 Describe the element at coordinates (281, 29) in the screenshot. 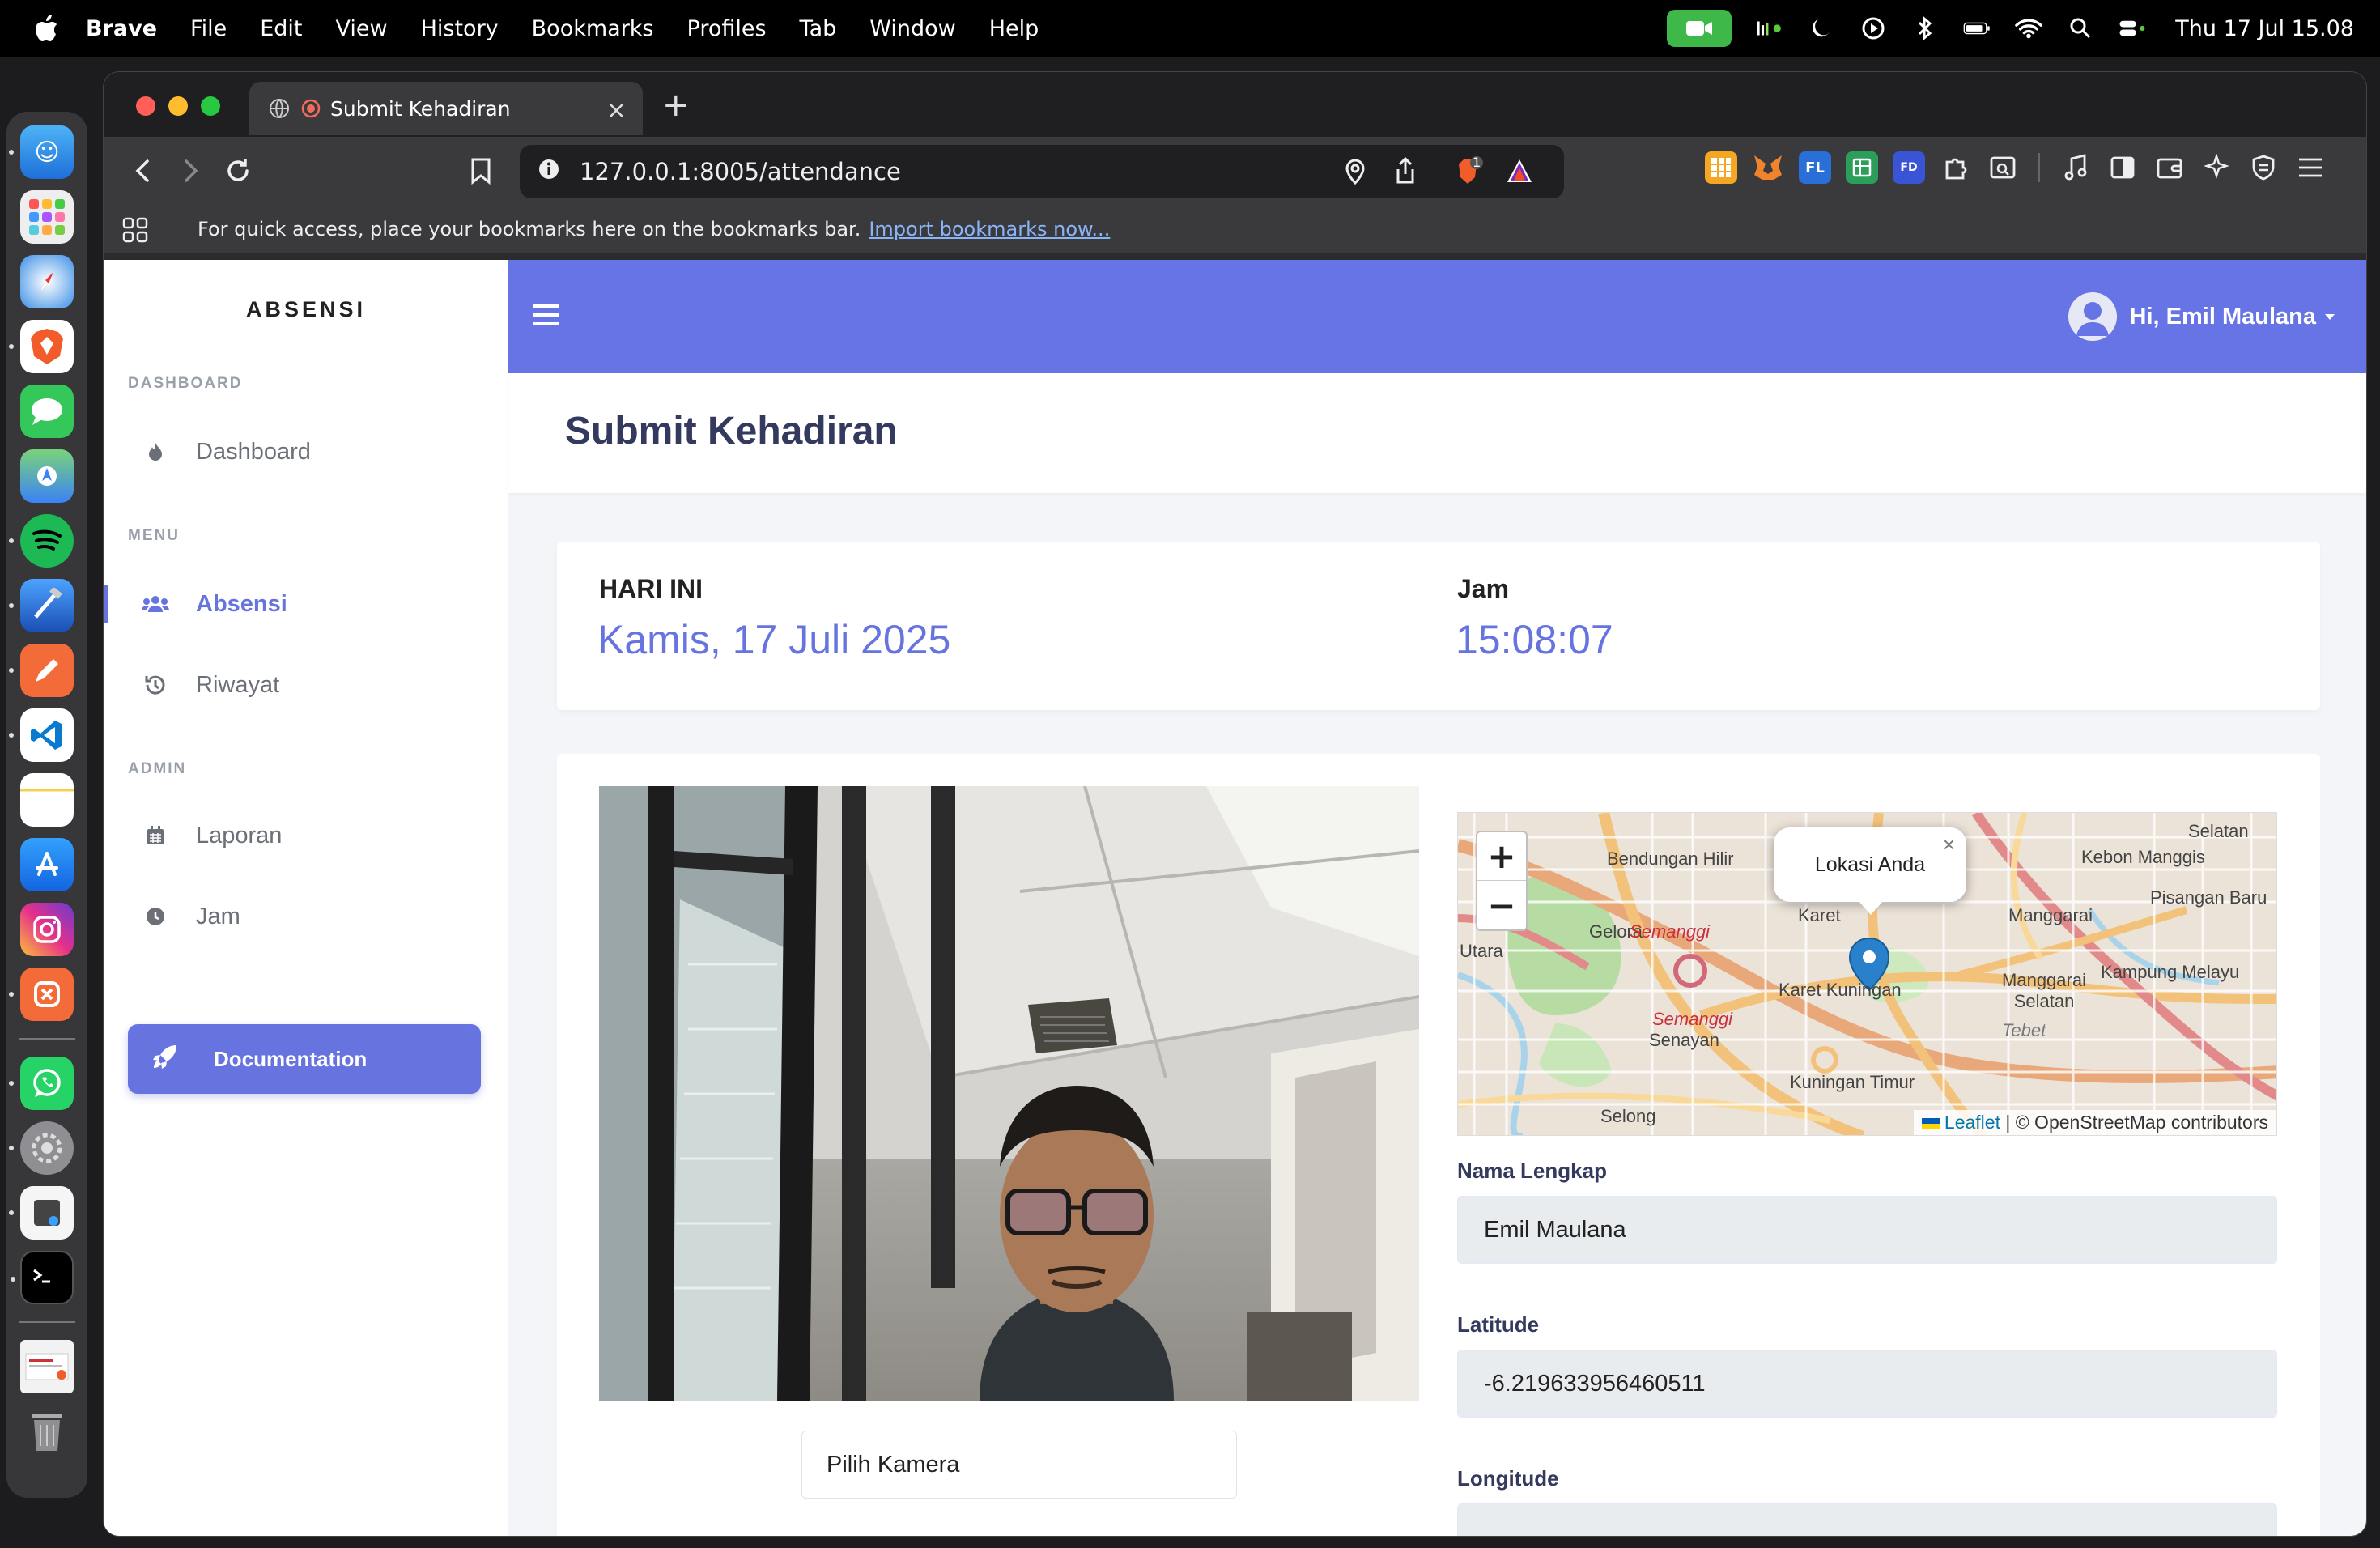

I see `menu-edit: Edit` at that location.